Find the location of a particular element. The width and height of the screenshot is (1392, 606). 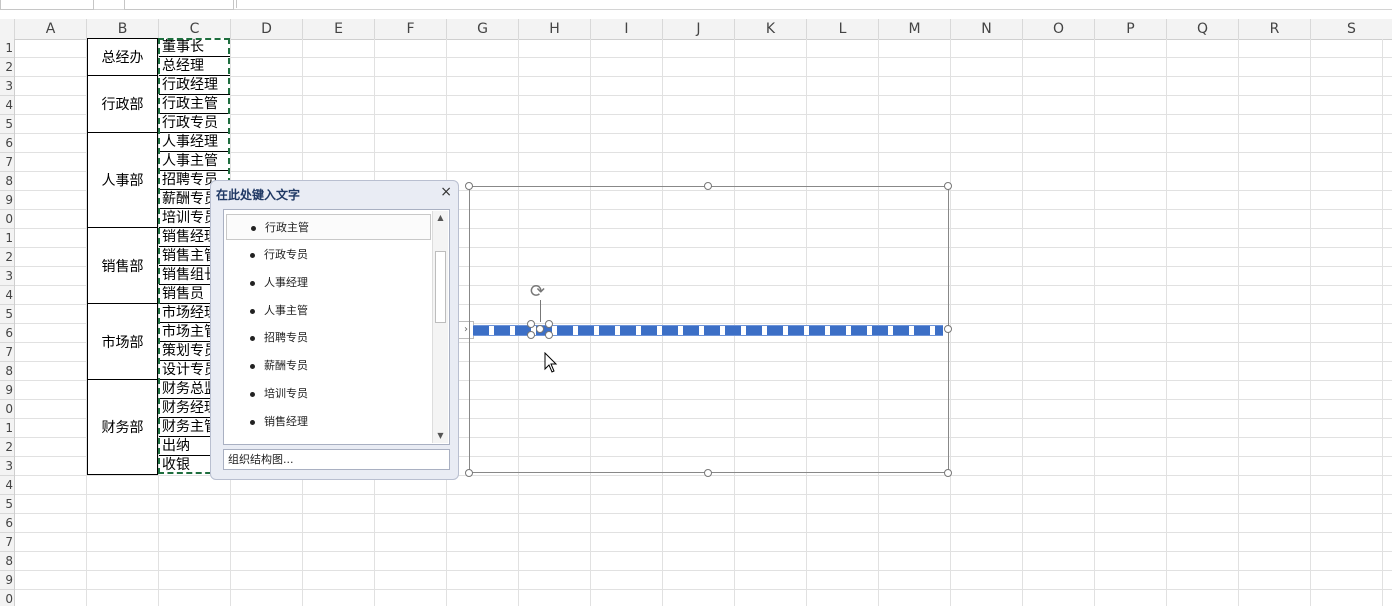

list-item: 招聘专员 is located at coordinates (328, 338).